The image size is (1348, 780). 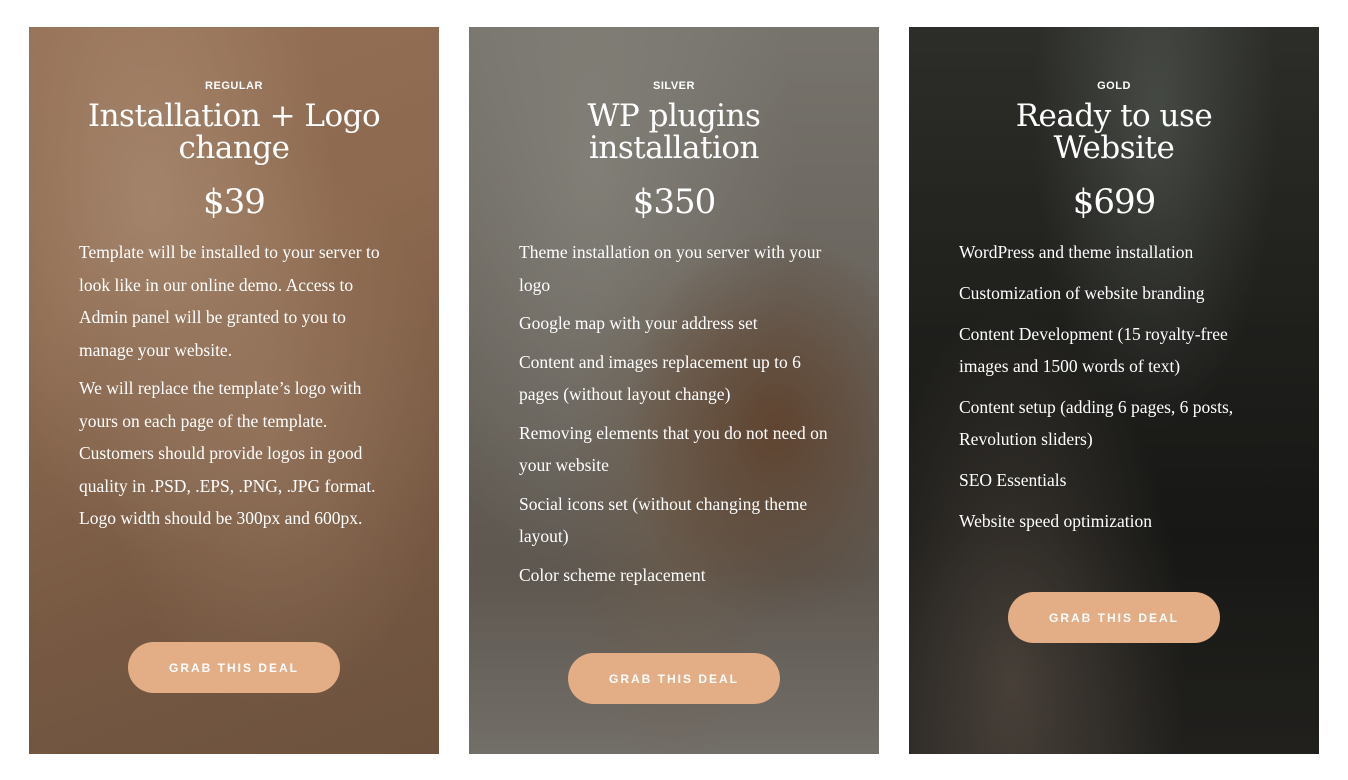 What do you see at coordinates (638, 323) in the screenshot?
I see `feature-item: Google map with your address set` at bounding box center [638, 323].